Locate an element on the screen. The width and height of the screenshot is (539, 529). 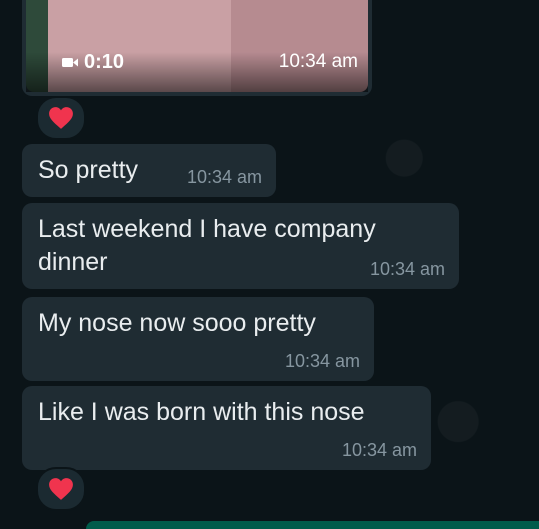
message-bubble: My nose now sooo pretty 10:34 am is located at coordinates (198, 339).